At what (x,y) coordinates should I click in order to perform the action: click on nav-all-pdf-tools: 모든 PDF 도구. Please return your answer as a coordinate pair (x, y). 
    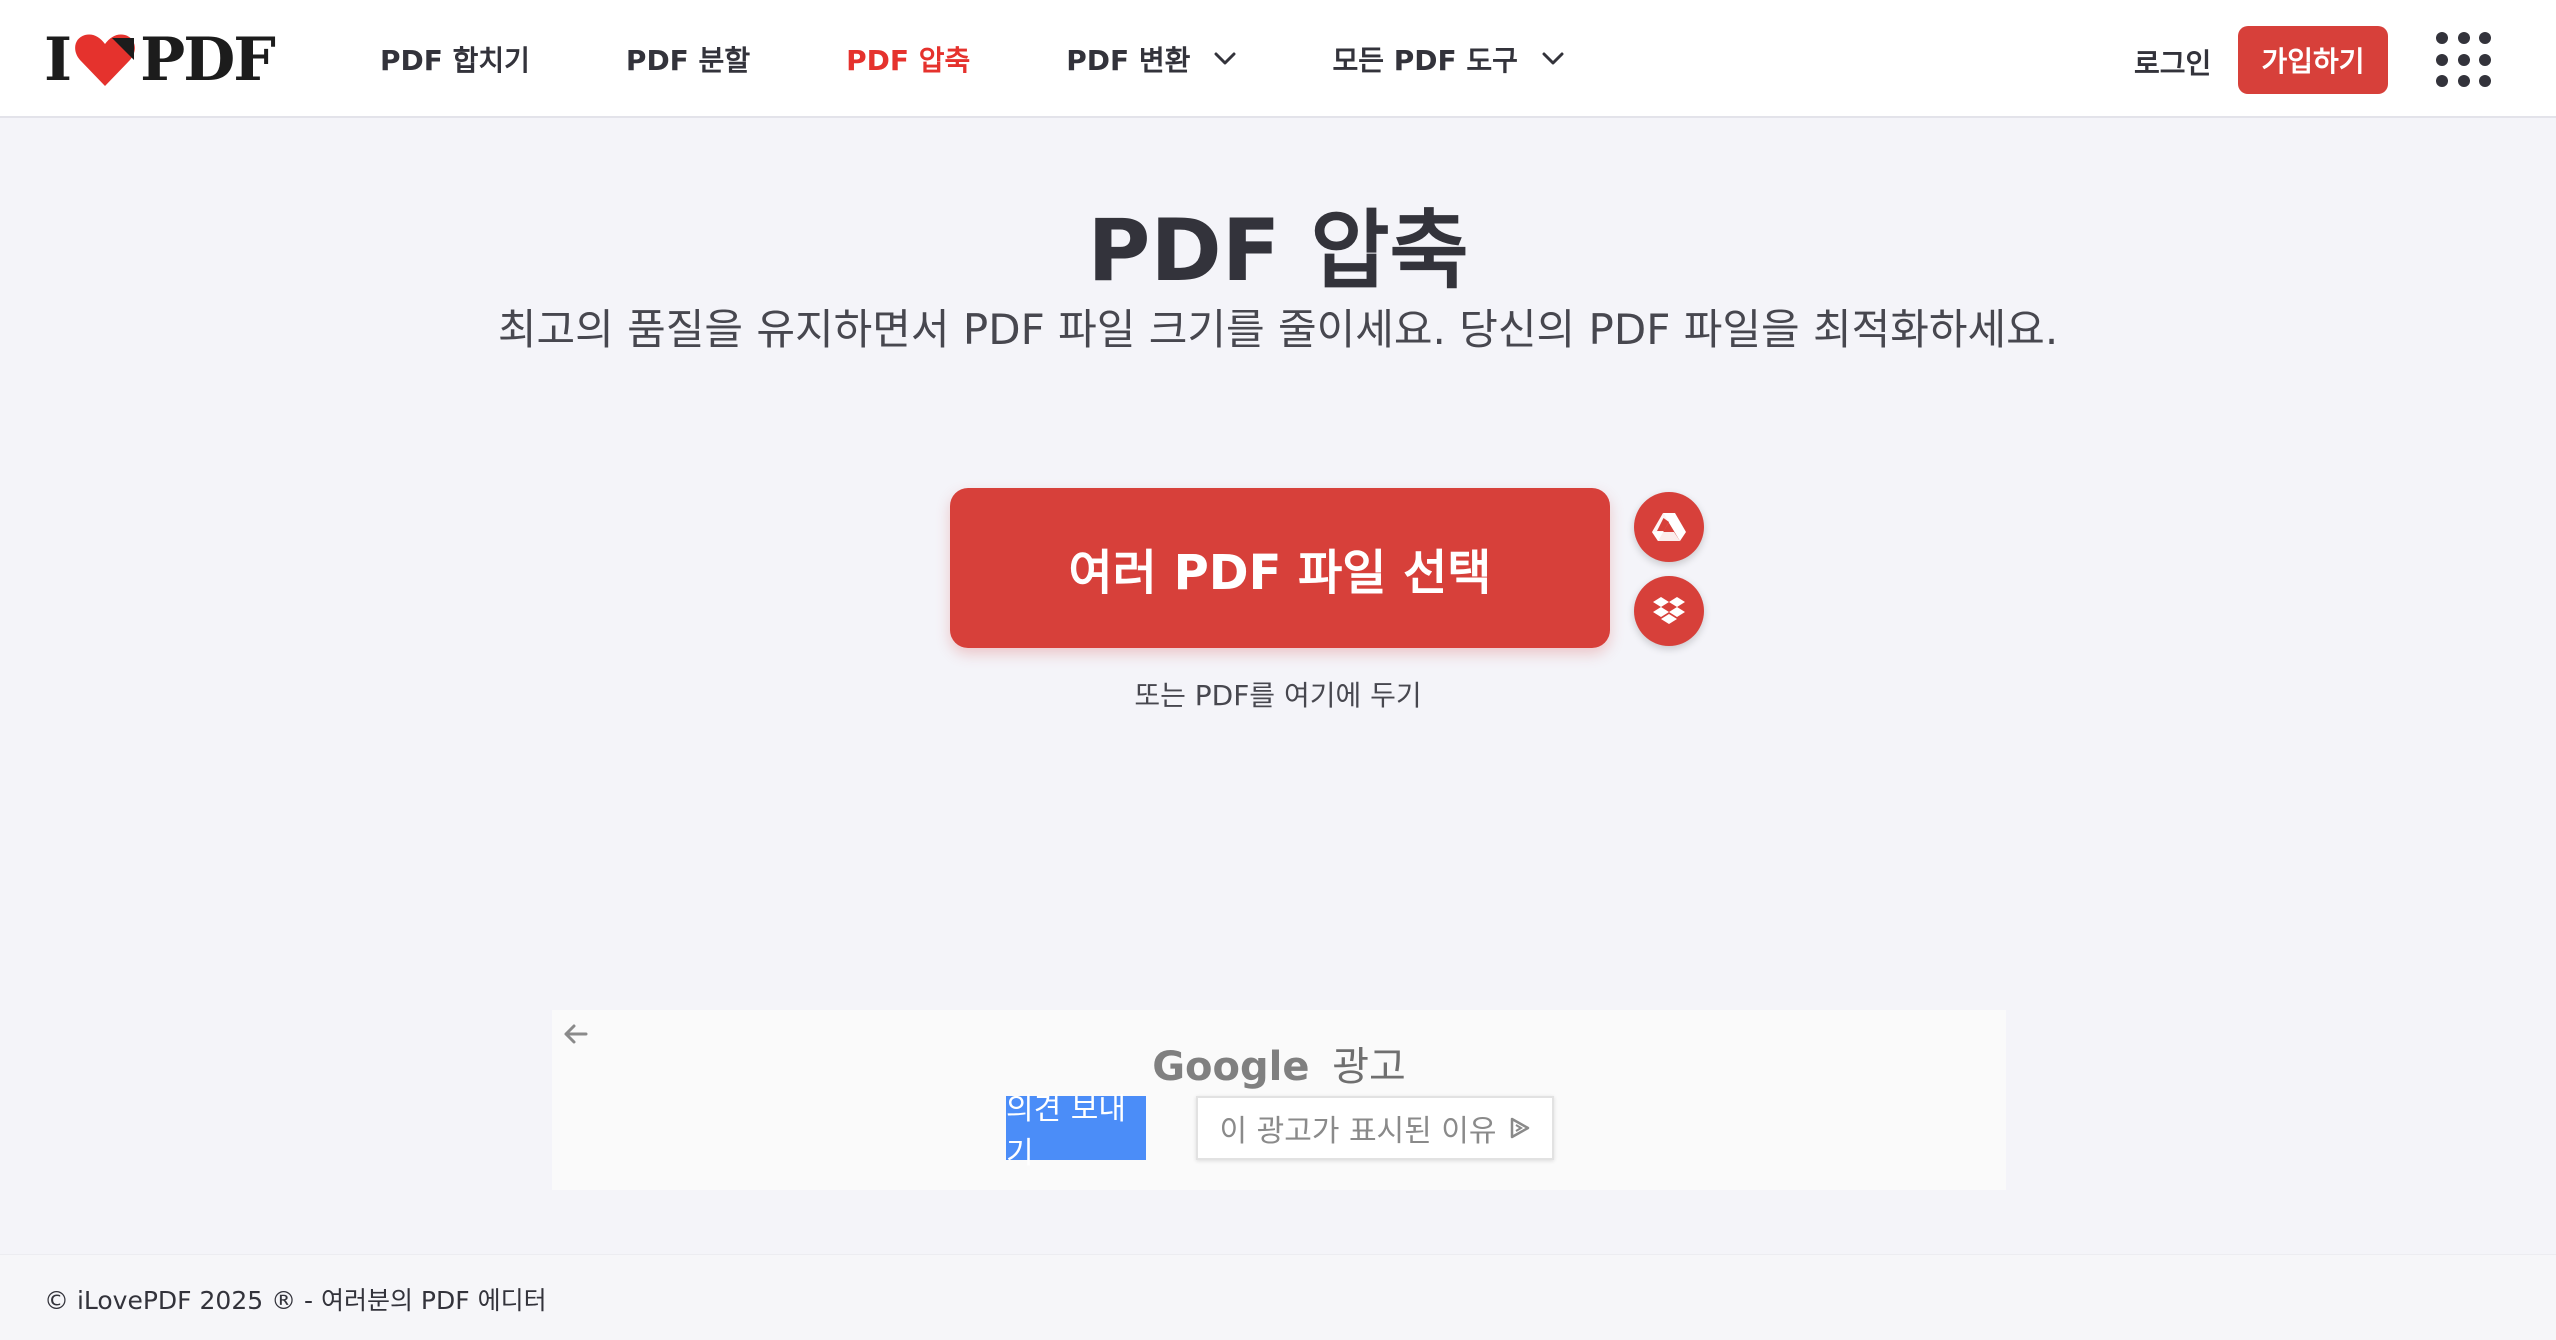
    Looking at the image, I should click on (1448, 59).